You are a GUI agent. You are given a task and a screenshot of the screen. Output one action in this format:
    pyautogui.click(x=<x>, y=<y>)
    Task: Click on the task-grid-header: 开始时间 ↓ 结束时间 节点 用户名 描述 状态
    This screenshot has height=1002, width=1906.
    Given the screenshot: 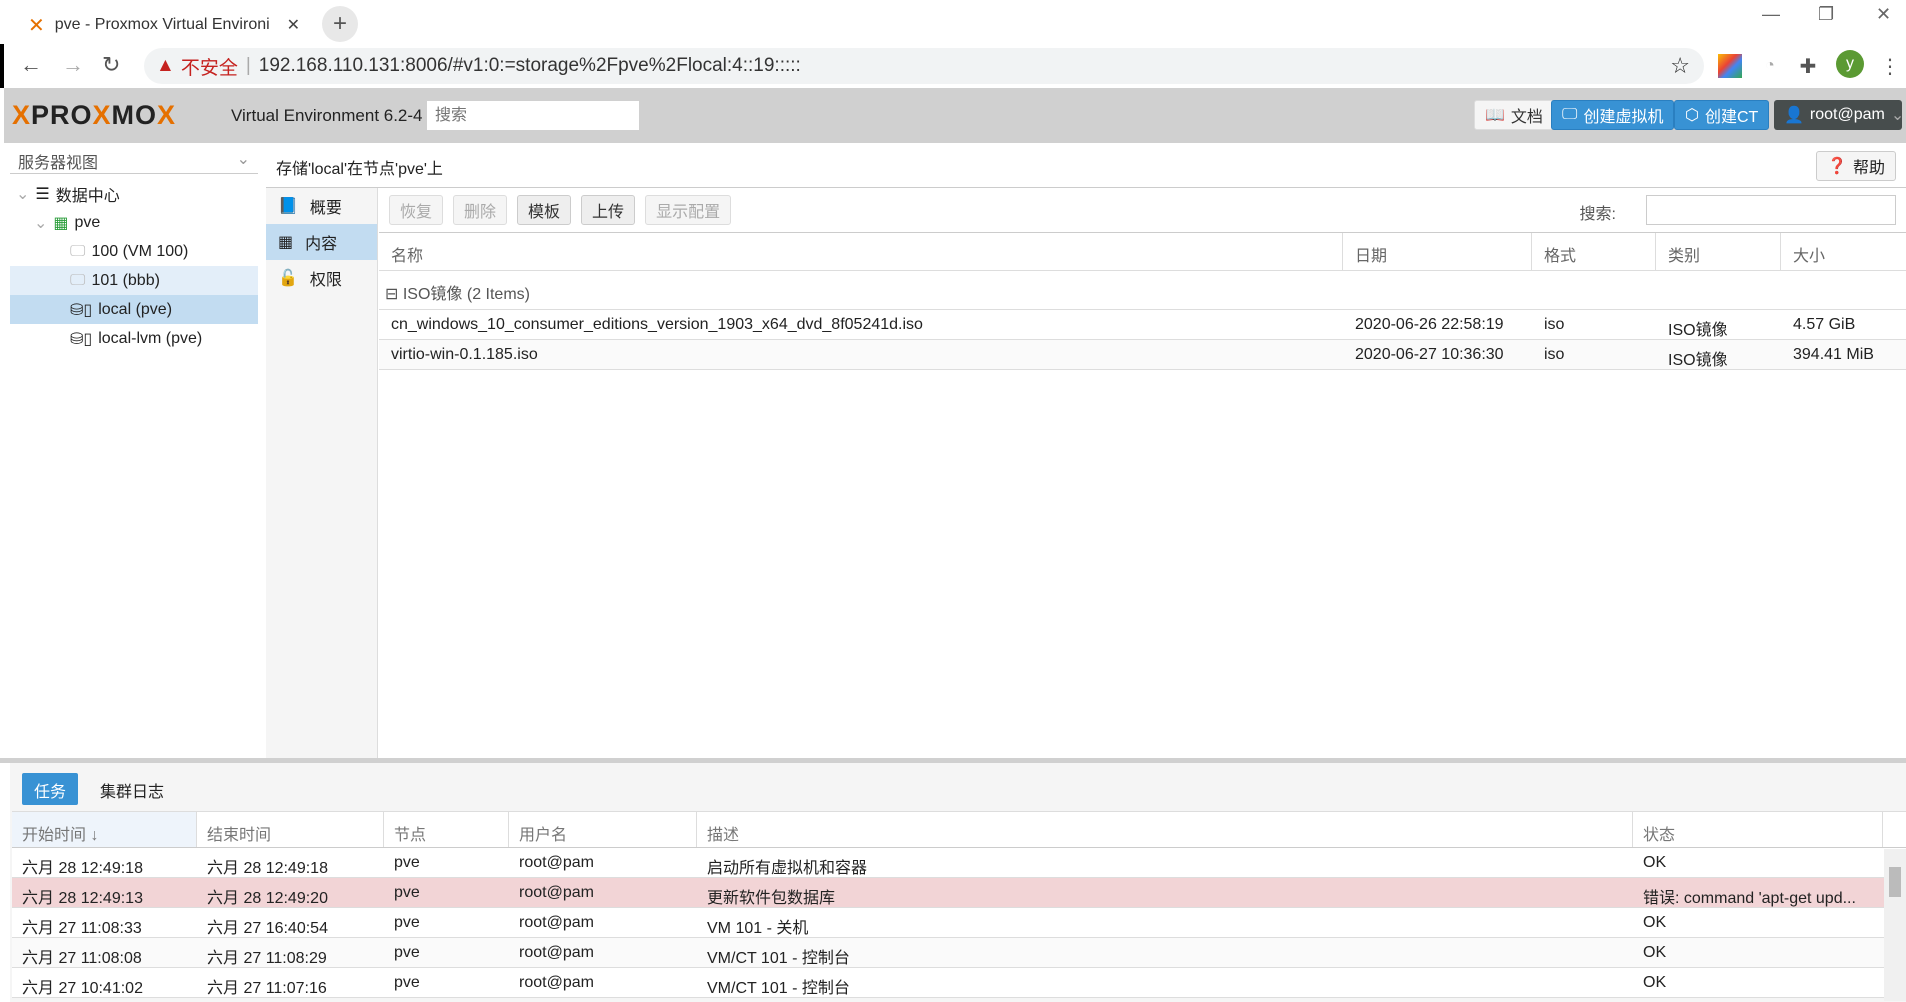 What is the action you would take?
    pyautogui.click(x=959, y=829)
    